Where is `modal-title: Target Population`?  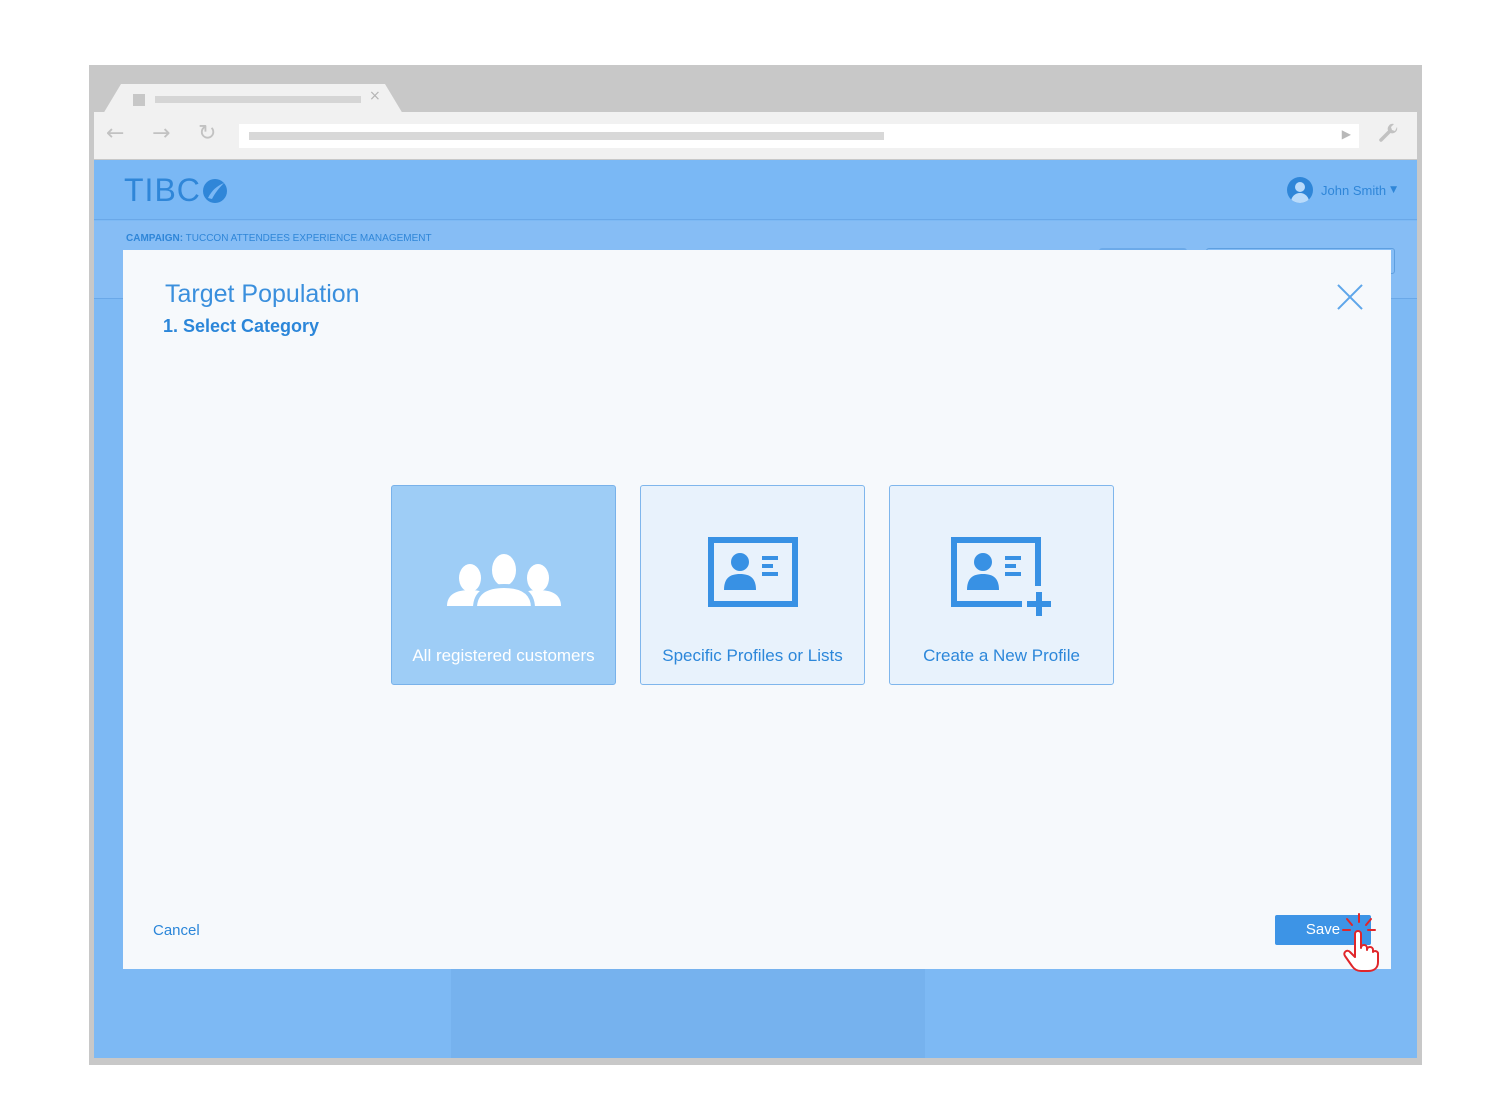 modal-title: Target Population is located at coordinates (262, 294).